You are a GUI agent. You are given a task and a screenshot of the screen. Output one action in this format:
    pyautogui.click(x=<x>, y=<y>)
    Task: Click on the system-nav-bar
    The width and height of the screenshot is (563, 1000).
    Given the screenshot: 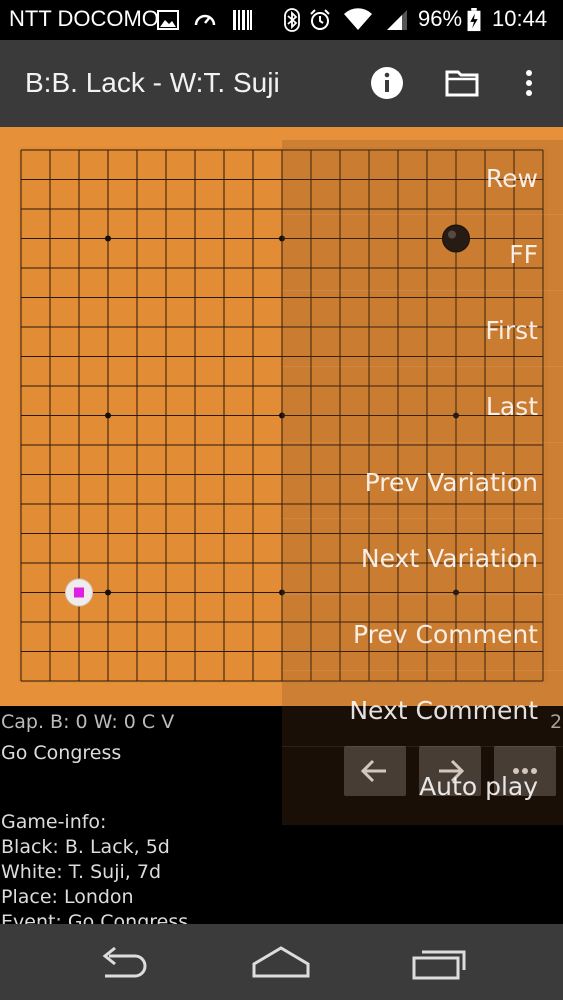 What is the action you would take?
    pyautogui.click(x=281, y=962)
    